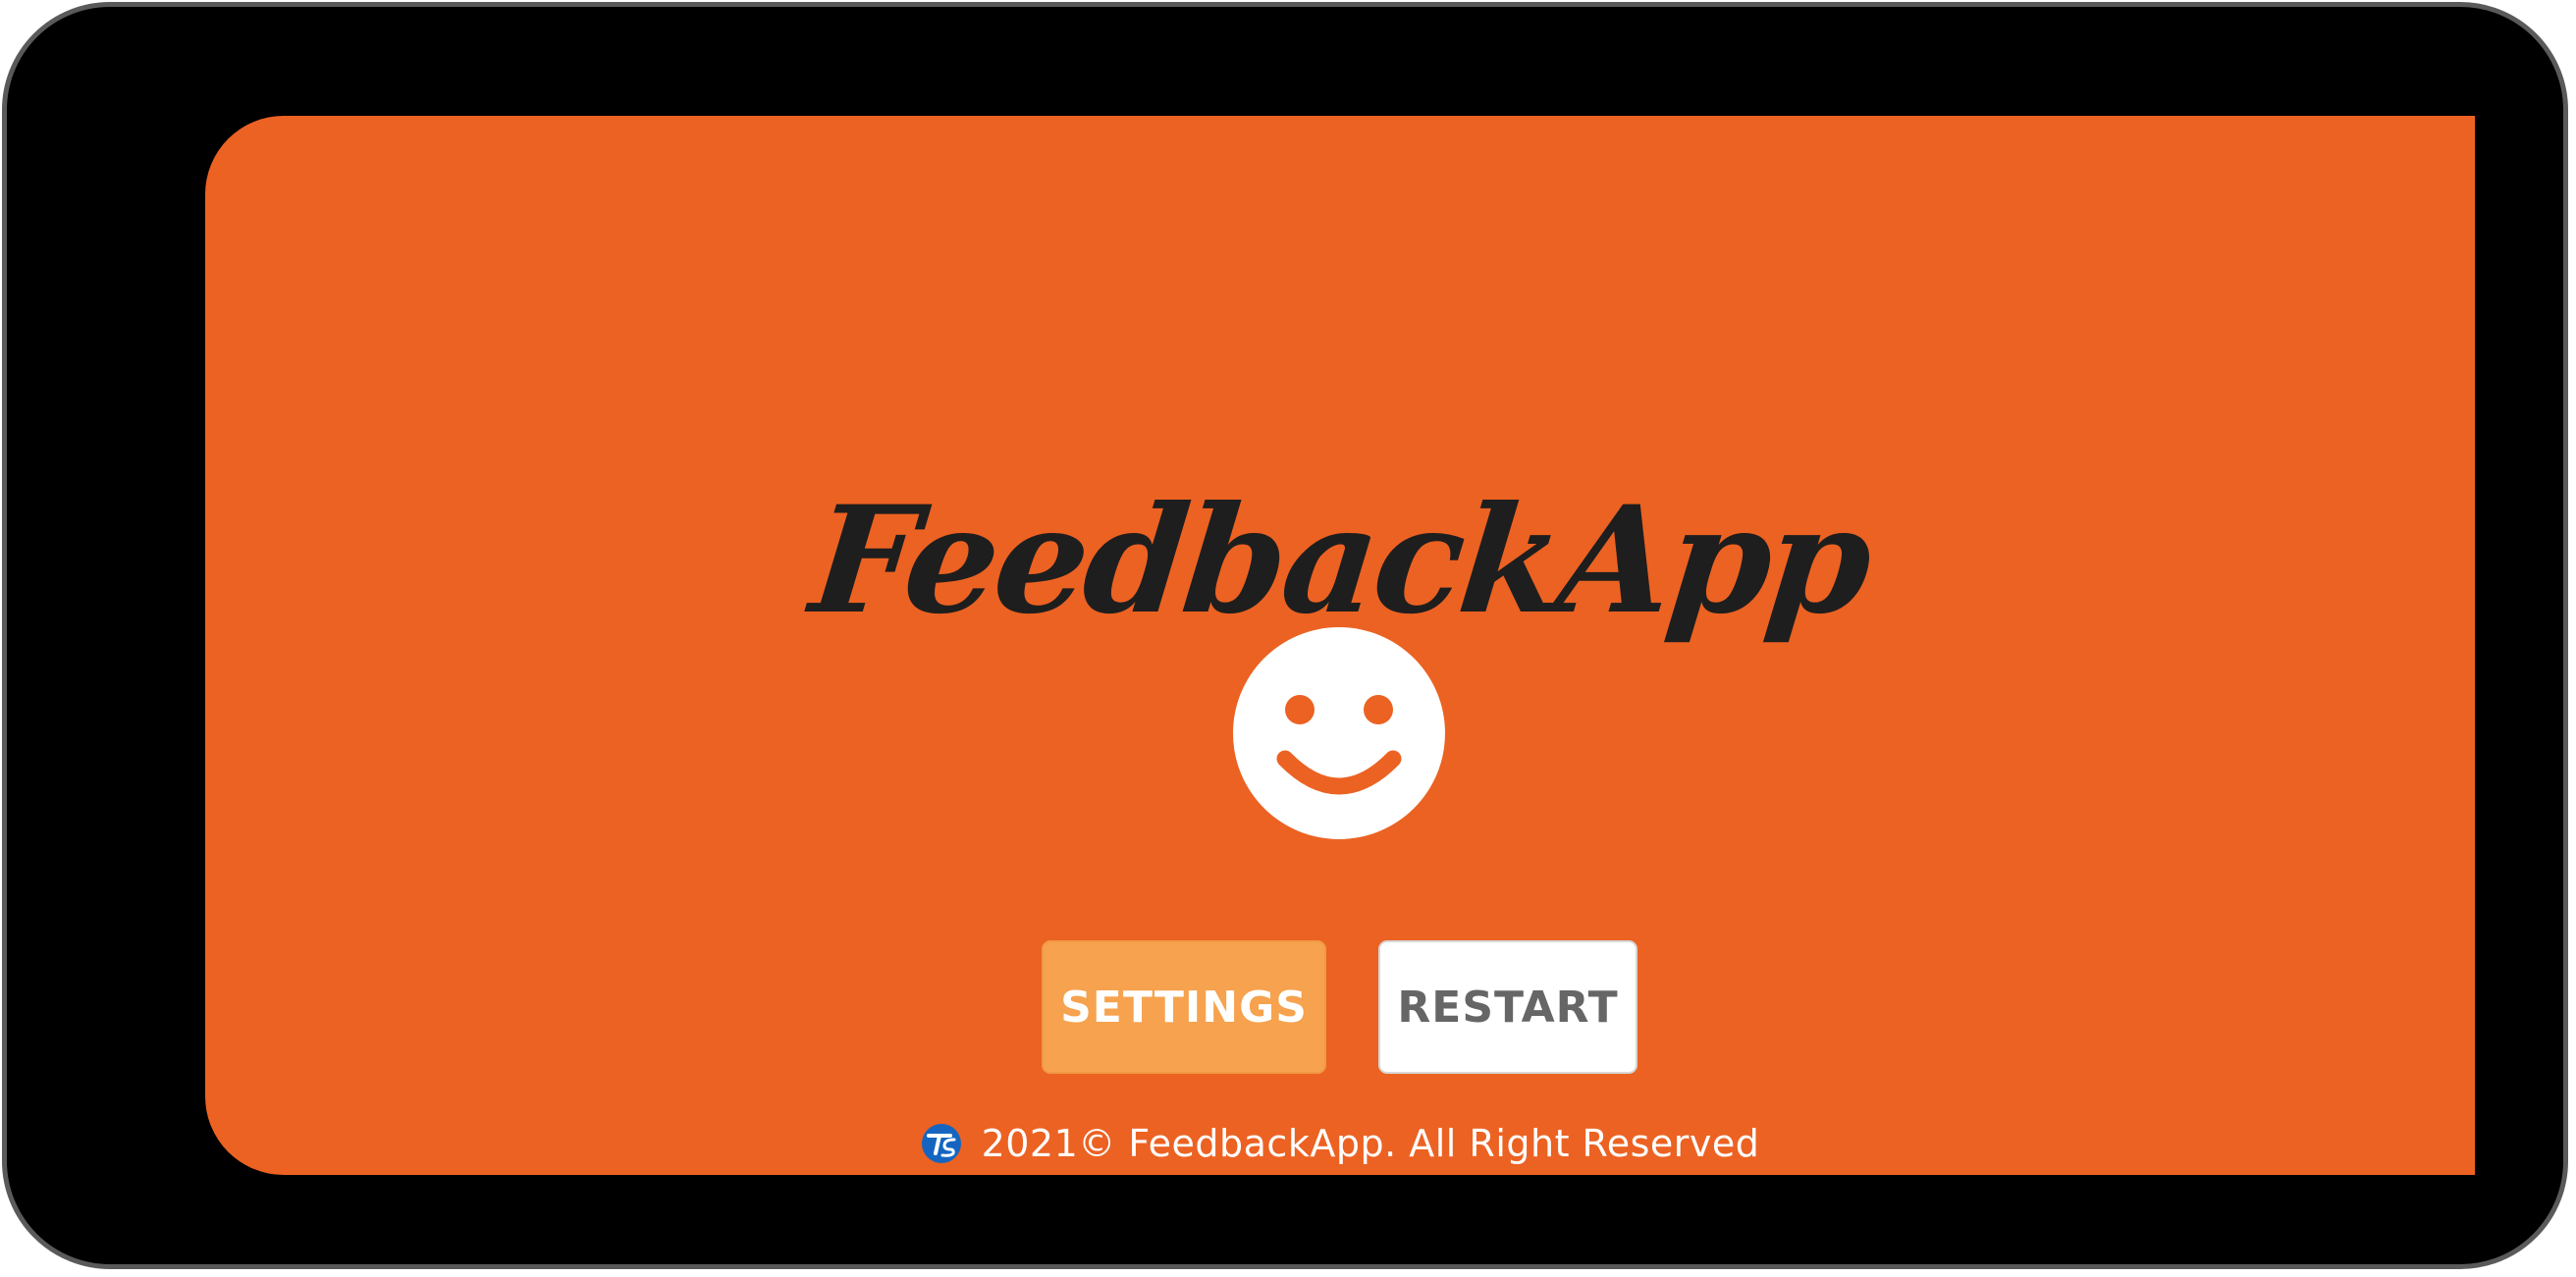 This screenshot has width=2576, height=1277. I want to click on app-title: FeedbackApp, so click(1340, 560).